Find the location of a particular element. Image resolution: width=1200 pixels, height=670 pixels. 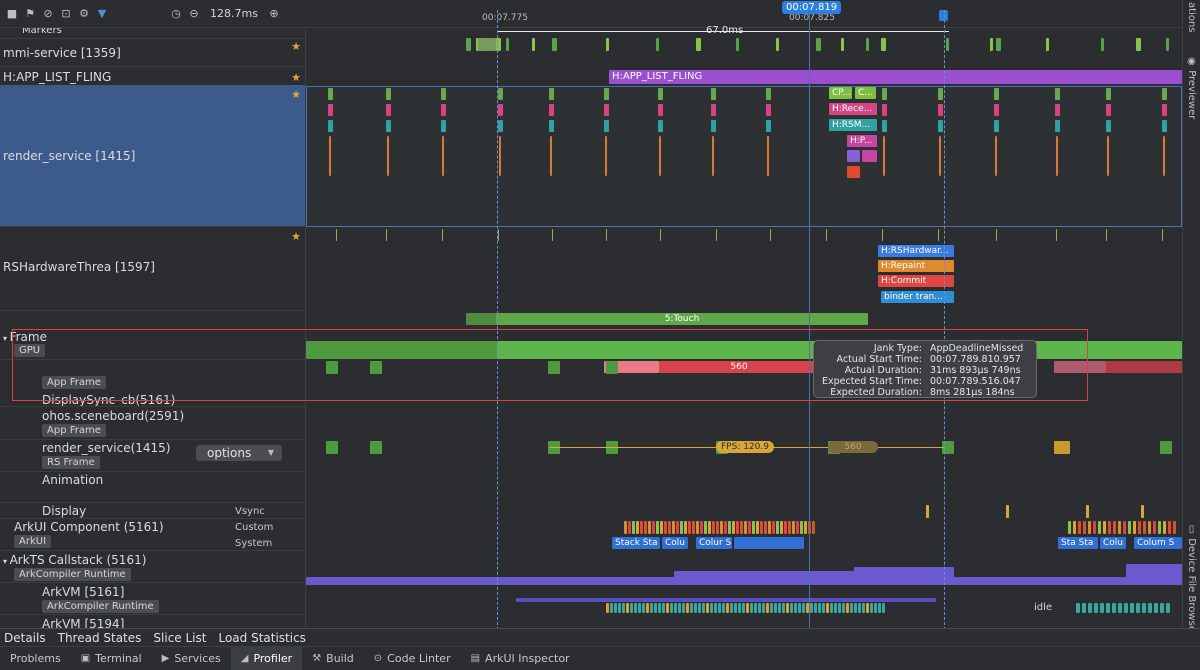

arkui-component-label: ArkUI Component (5161) is located at coordinates (89, 527).